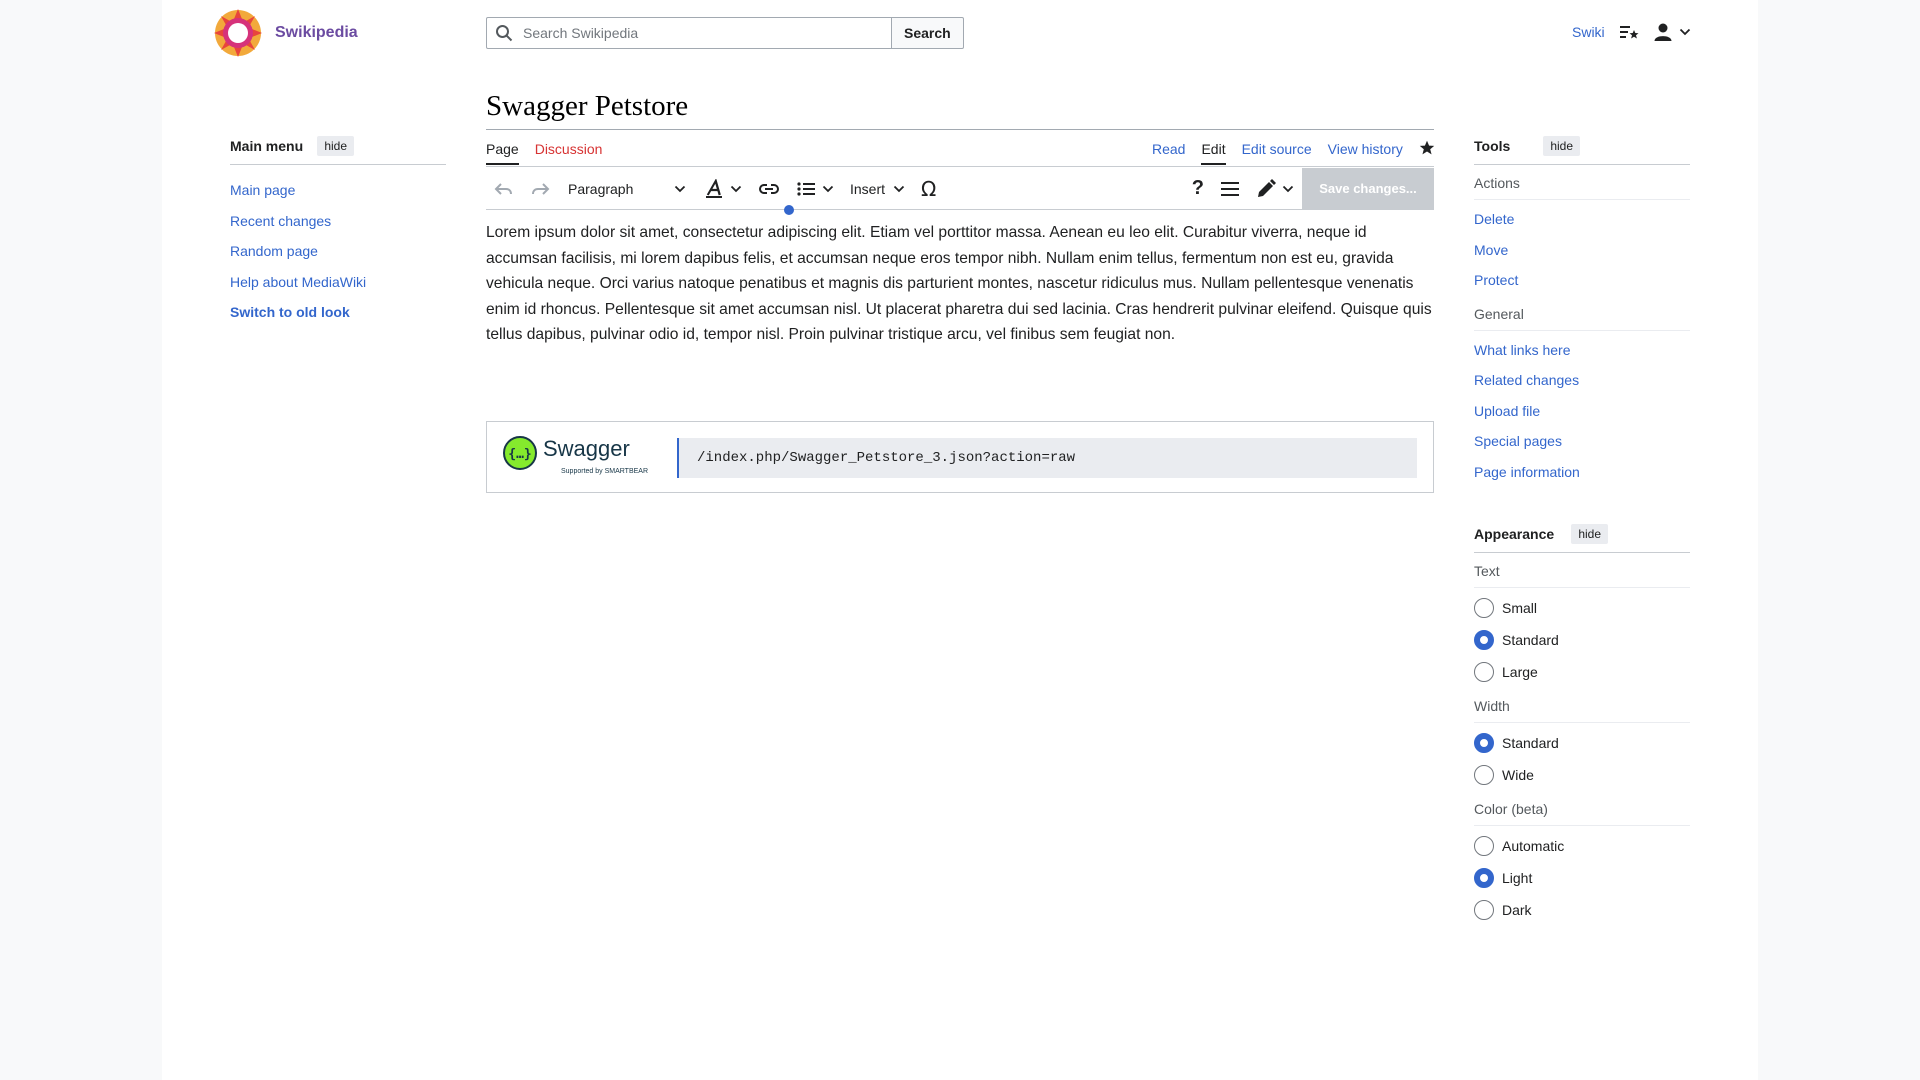 The width and height of the screenshot is (1920, 1080). I want to click on tool-item-page-information: Page information, so click(1582, 472).